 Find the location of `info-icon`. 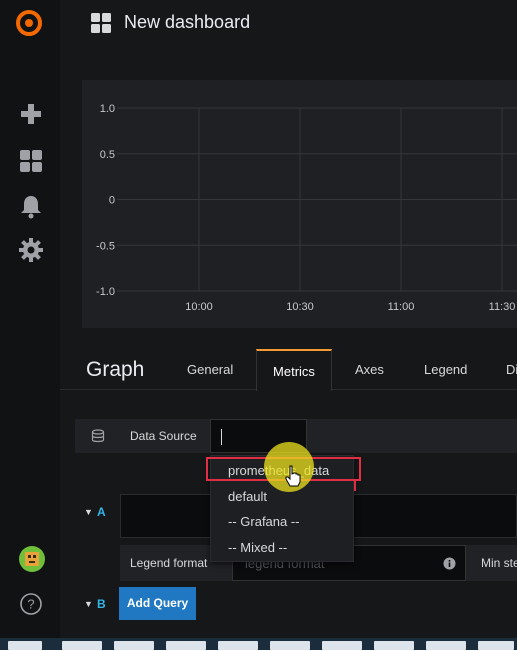

info-icon is located at coordinates (449, 563).